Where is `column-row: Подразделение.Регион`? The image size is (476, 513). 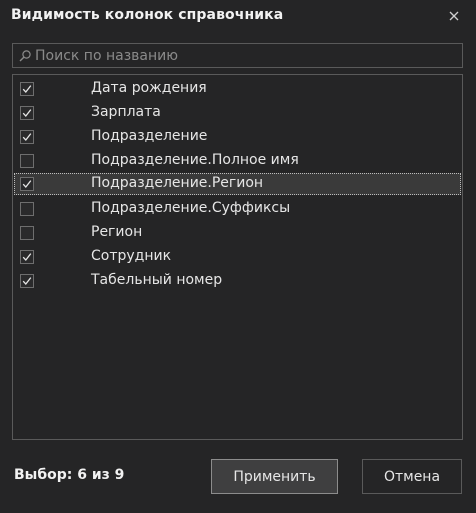
column-row: Подразделение.Регион is located at coordinates (237, 184).